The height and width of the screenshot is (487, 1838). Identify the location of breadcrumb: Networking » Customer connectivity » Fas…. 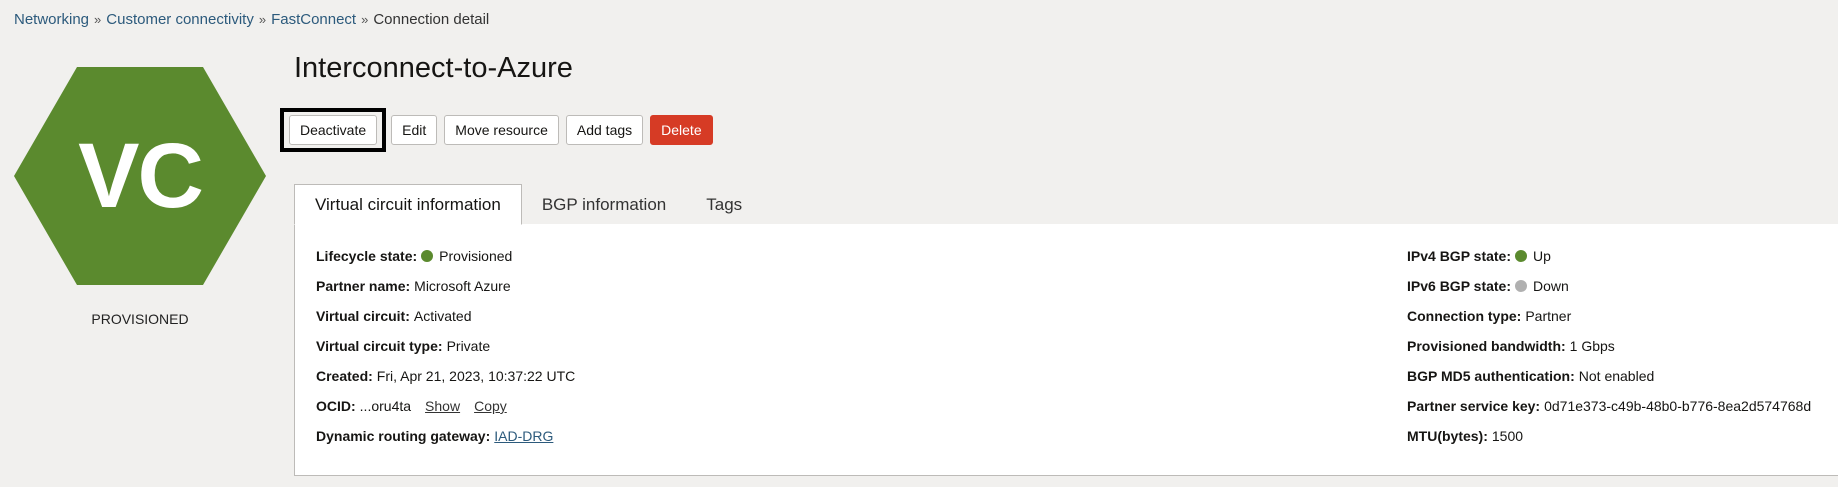
(251, 19).